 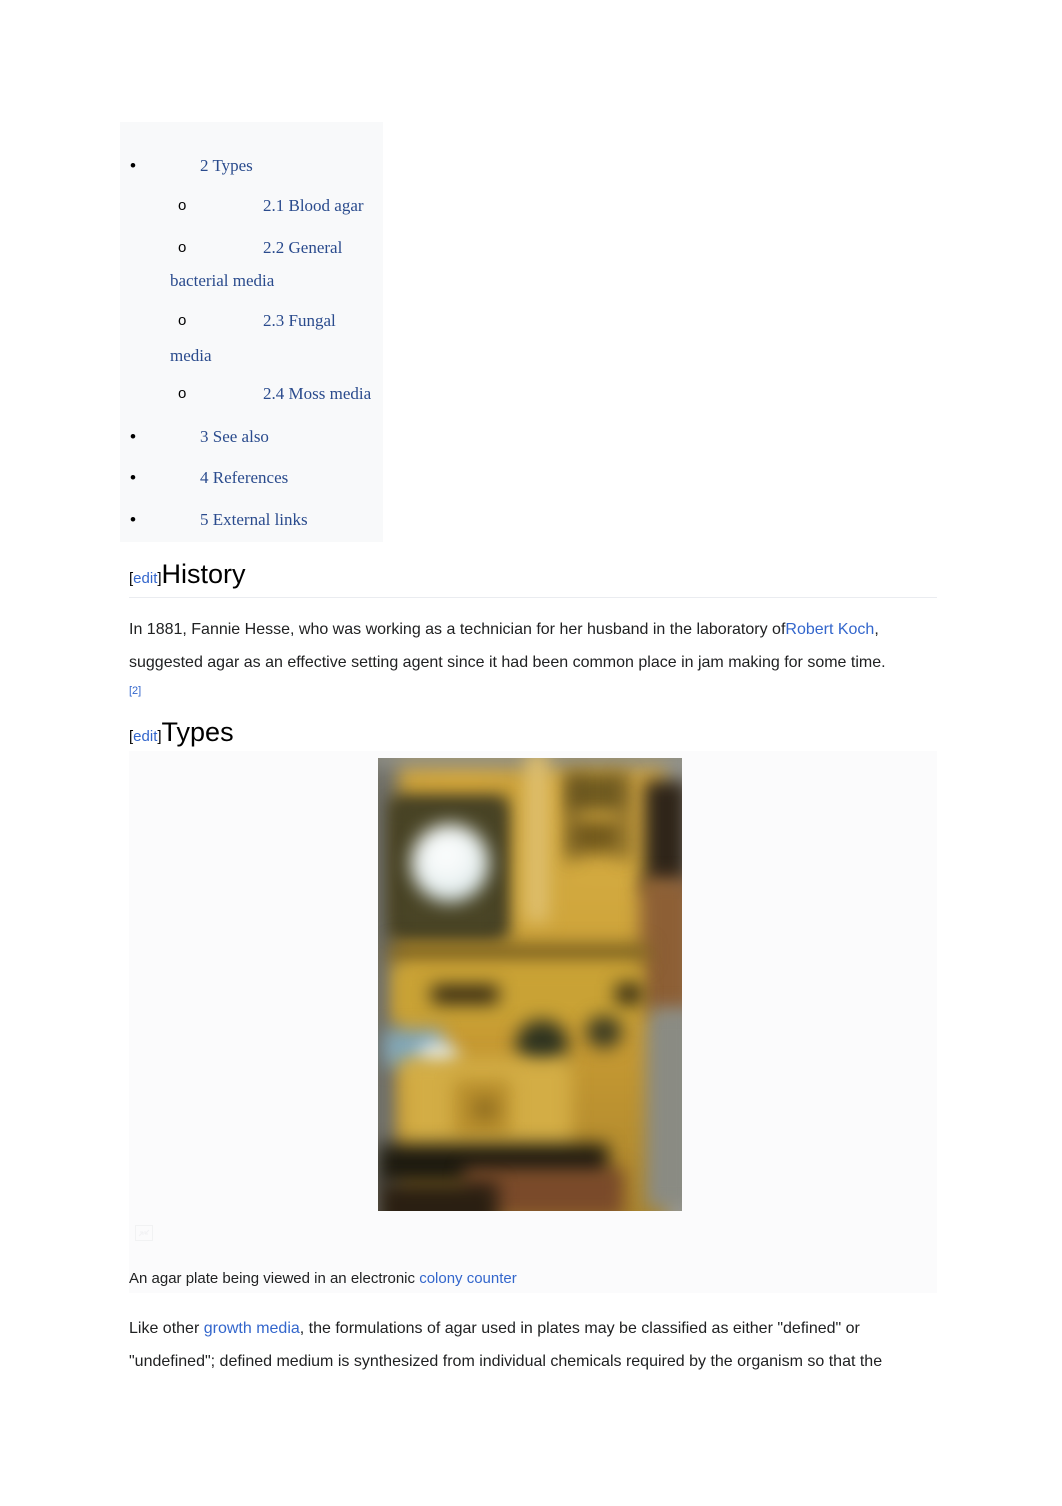 I want to click on toc-item-label: 4 References, so click(x=244, y=477).